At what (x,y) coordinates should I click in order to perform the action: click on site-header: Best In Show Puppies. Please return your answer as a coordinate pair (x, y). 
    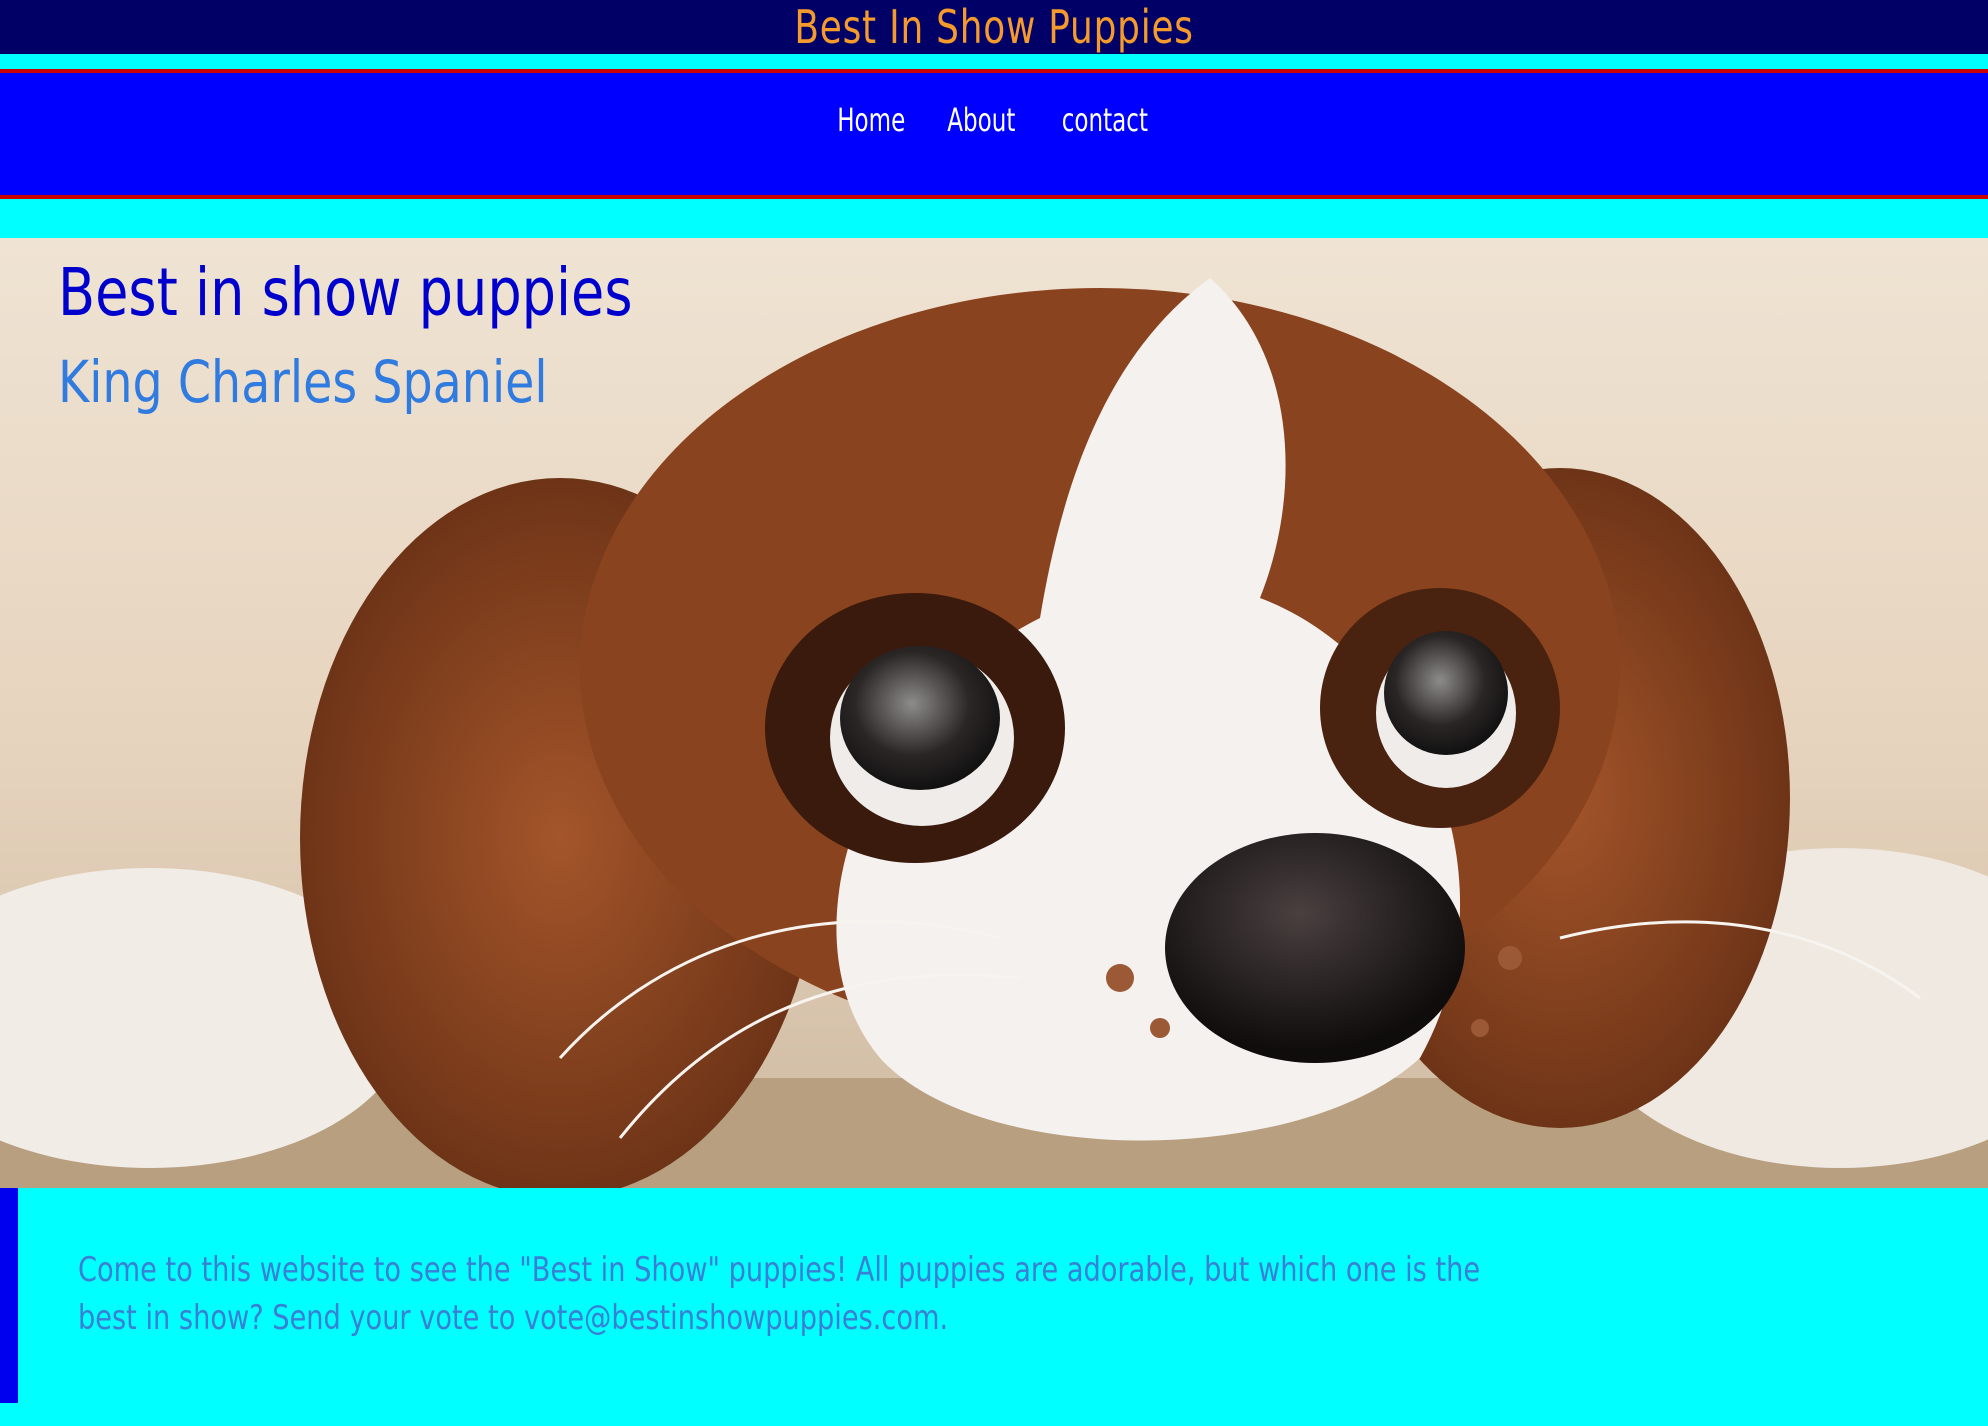
    Looking at the image, I should click on (994, 27).